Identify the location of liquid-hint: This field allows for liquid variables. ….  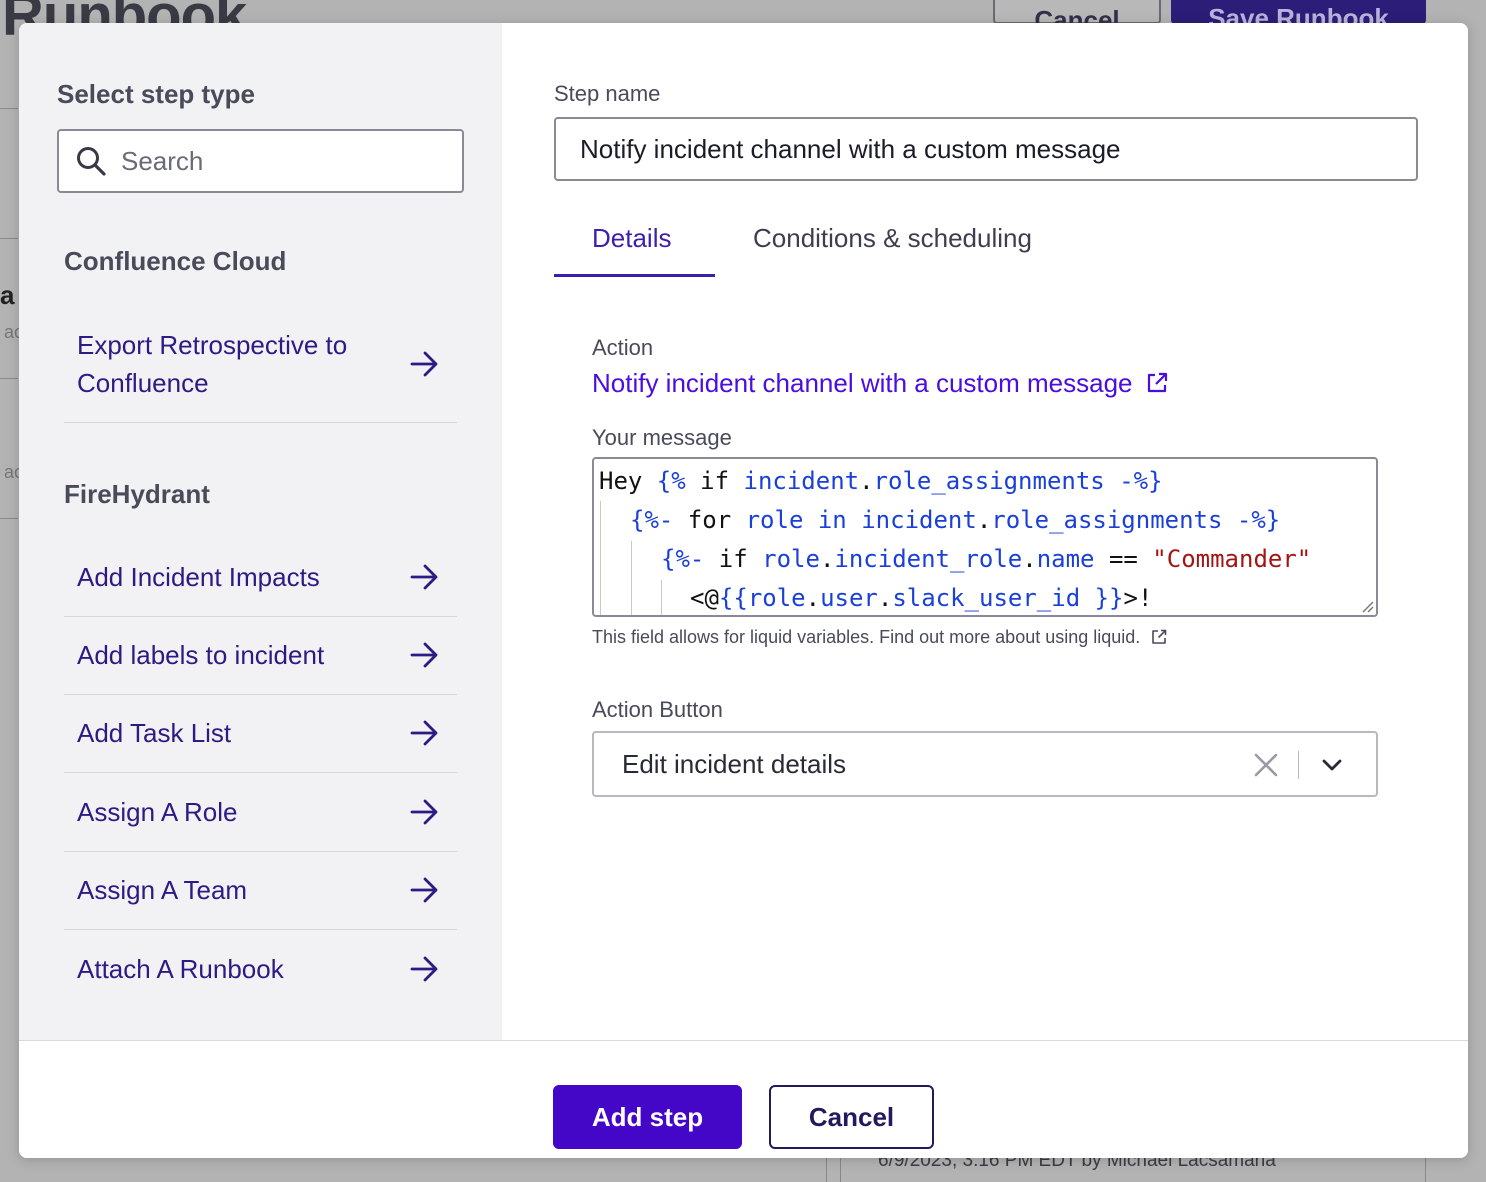
(879, 637).